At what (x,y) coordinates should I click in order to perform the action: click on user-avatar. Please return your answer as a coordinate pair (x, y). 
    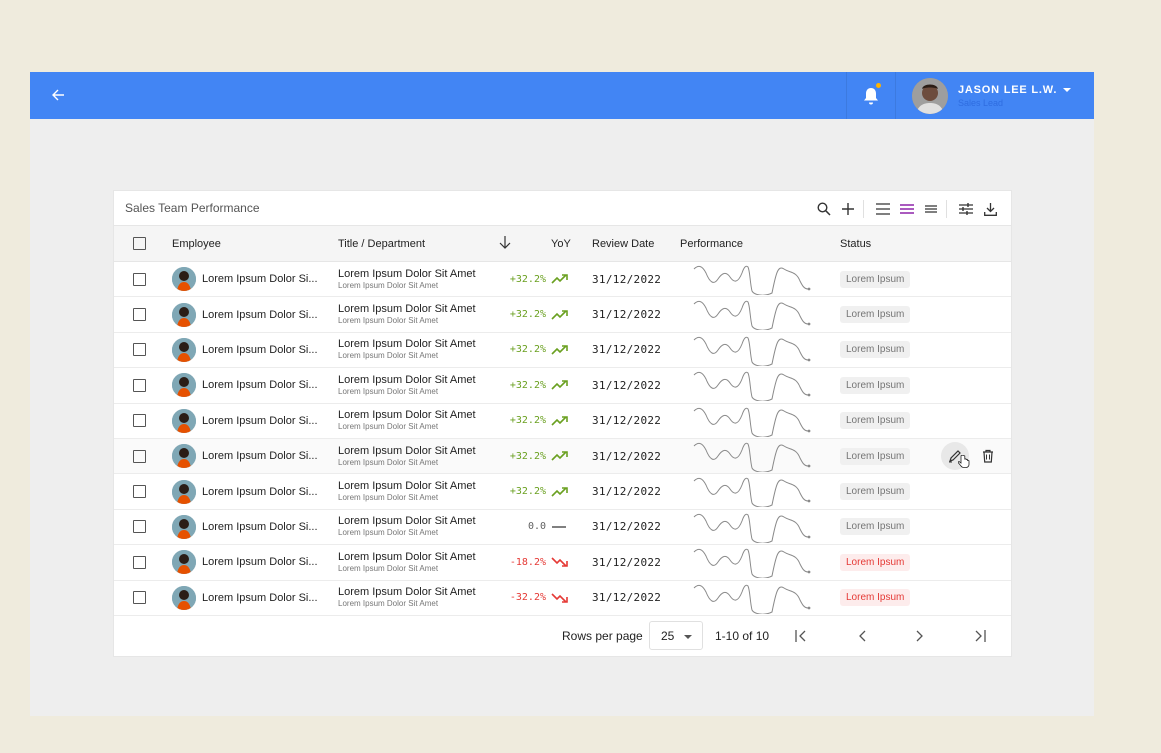
    Looking at the image, I should click on (930, 95).